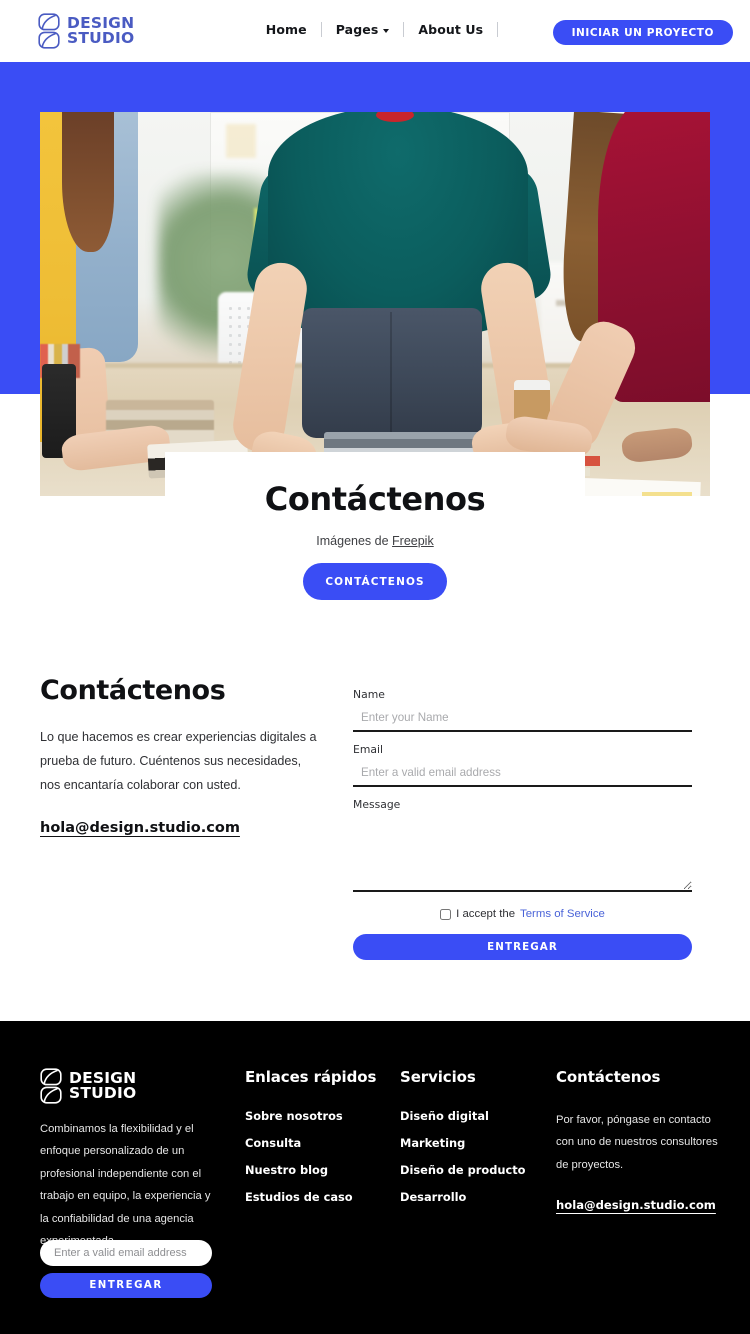 The width and height of the screenshot is (750, 1334). What do you see at coordinates (463, 1116) in the screenshot?
I see `footer-link-diseno-digital: Diseño digital` at bounding box center [463, 1116].